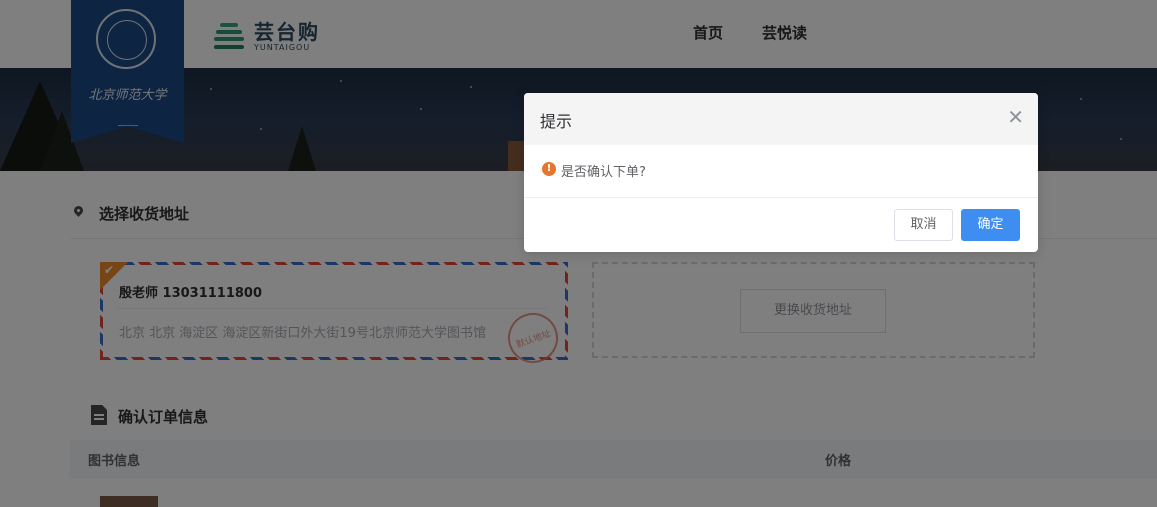  What do you see at coordinates (781, 172) in the screenshot?
I see `confirm-dialog: 提示 ✕ ! 是否确认下单? 取消 确定` at bounding box center [781, 172].